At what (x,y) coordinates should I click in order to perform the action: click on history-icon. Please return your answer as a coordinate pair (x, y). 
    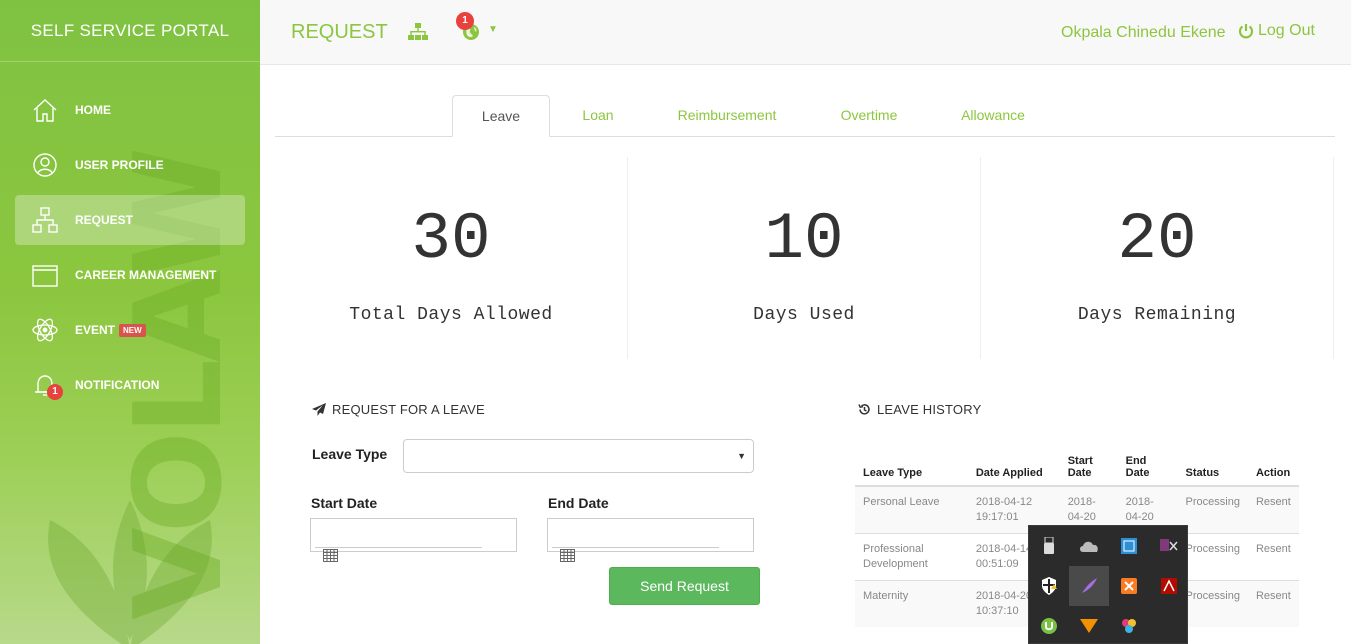
    Looking at the image, I should click on (864, 409).